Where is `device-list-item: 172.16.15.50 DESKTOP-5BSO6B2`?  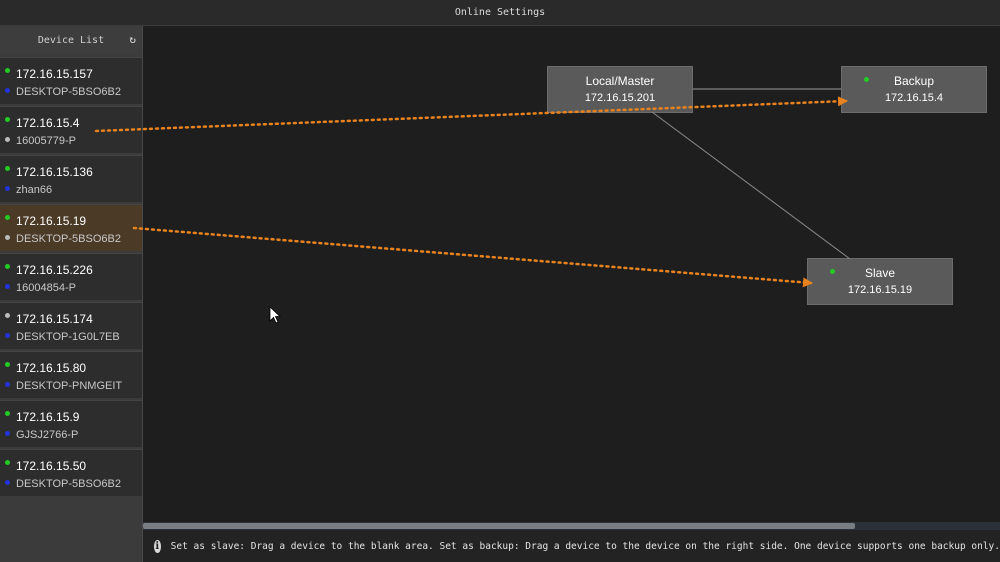
device-list-item: 172.16.15.50 DESKTOP-5BSO6B2 is located at coordinates (71, 472).